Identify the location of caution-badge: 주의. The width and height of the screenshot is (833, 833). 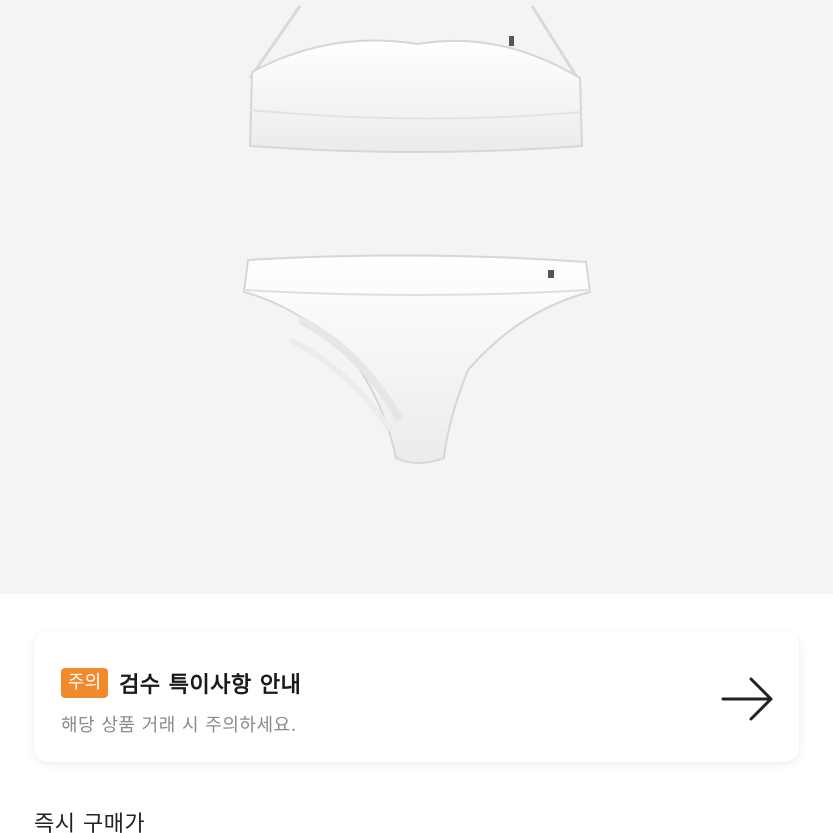
(85, 683).